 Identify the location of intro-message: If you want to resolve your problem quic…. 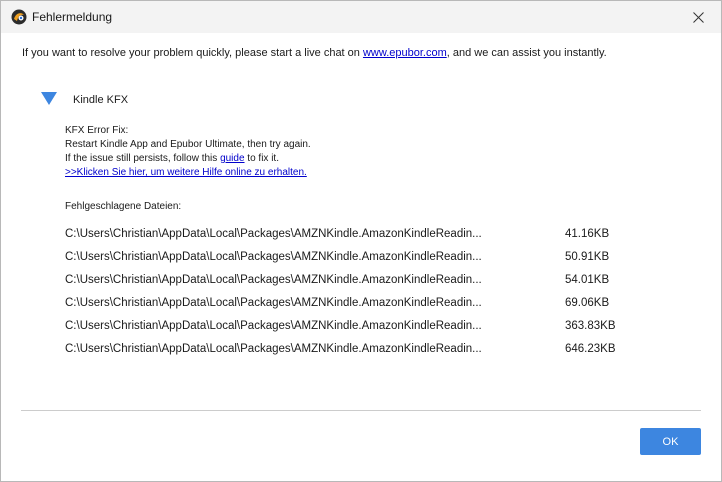
(314, 53).